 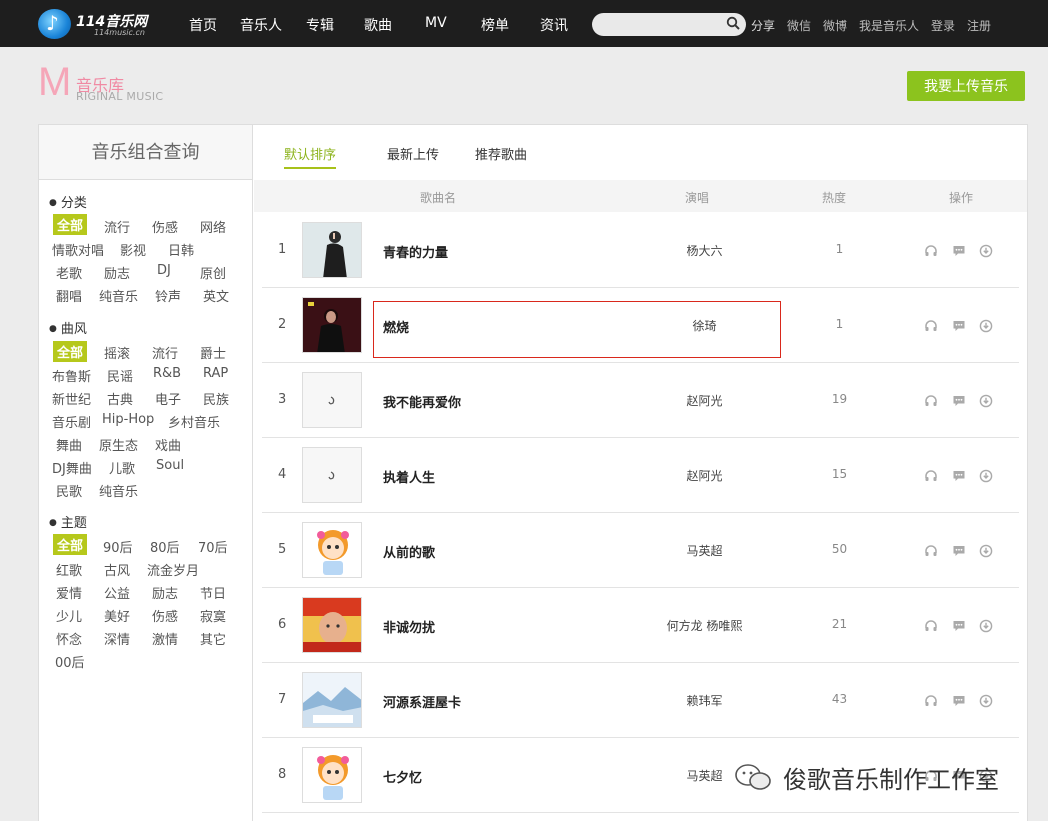 I want to click on tag-theme: 流金岁月, so click(x=173, y=569).